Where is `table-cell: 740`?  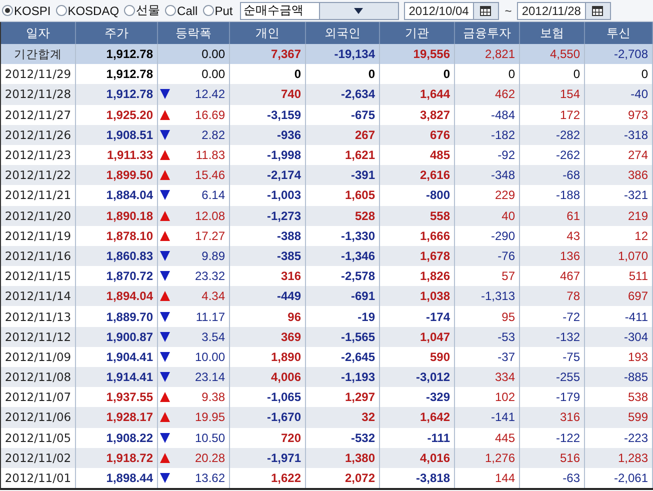 table-cell: 740 is located at coordinates (268, 94).